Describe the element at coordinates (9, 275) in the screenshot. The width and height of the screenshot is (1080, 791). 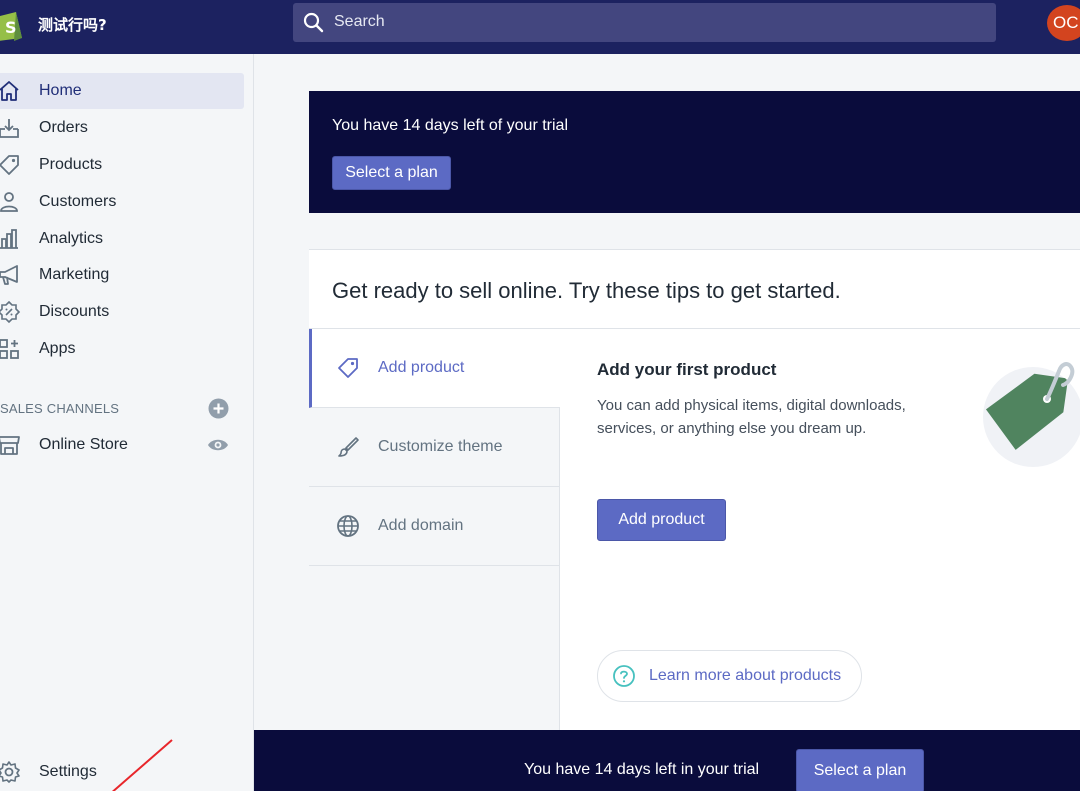
I see `megaphone-icon` at that location.